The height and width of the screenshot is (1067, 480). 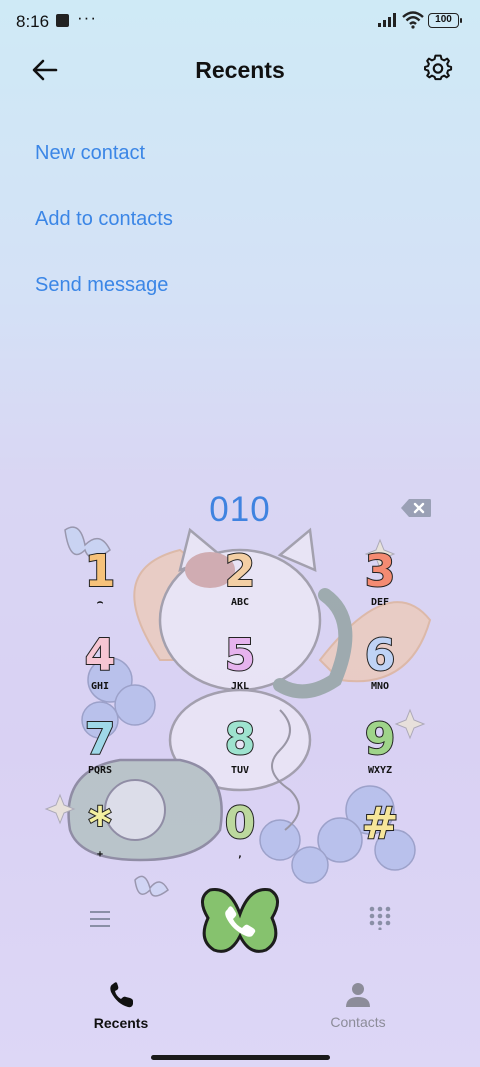 What do you see at coordinates (416, 508) in the screenshot?
I see `backspace-icon` at bounding box center [416, 508].